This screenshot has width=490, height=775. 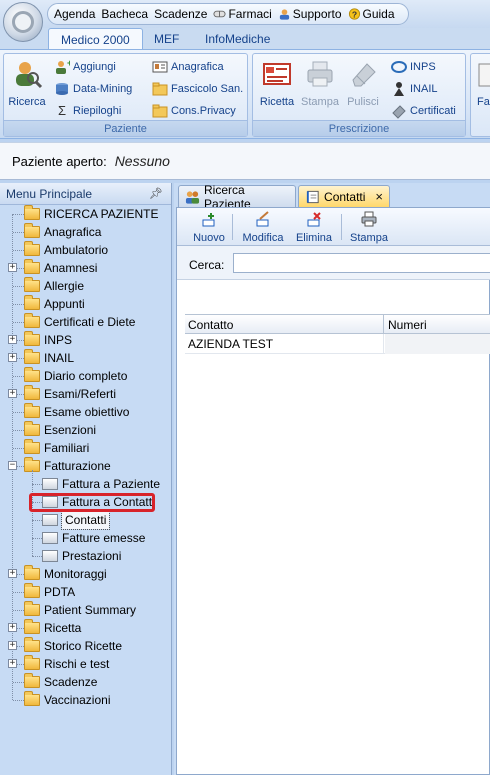 I want to click on table-row: AZIENDA TEST, so click(x=337, y=344).